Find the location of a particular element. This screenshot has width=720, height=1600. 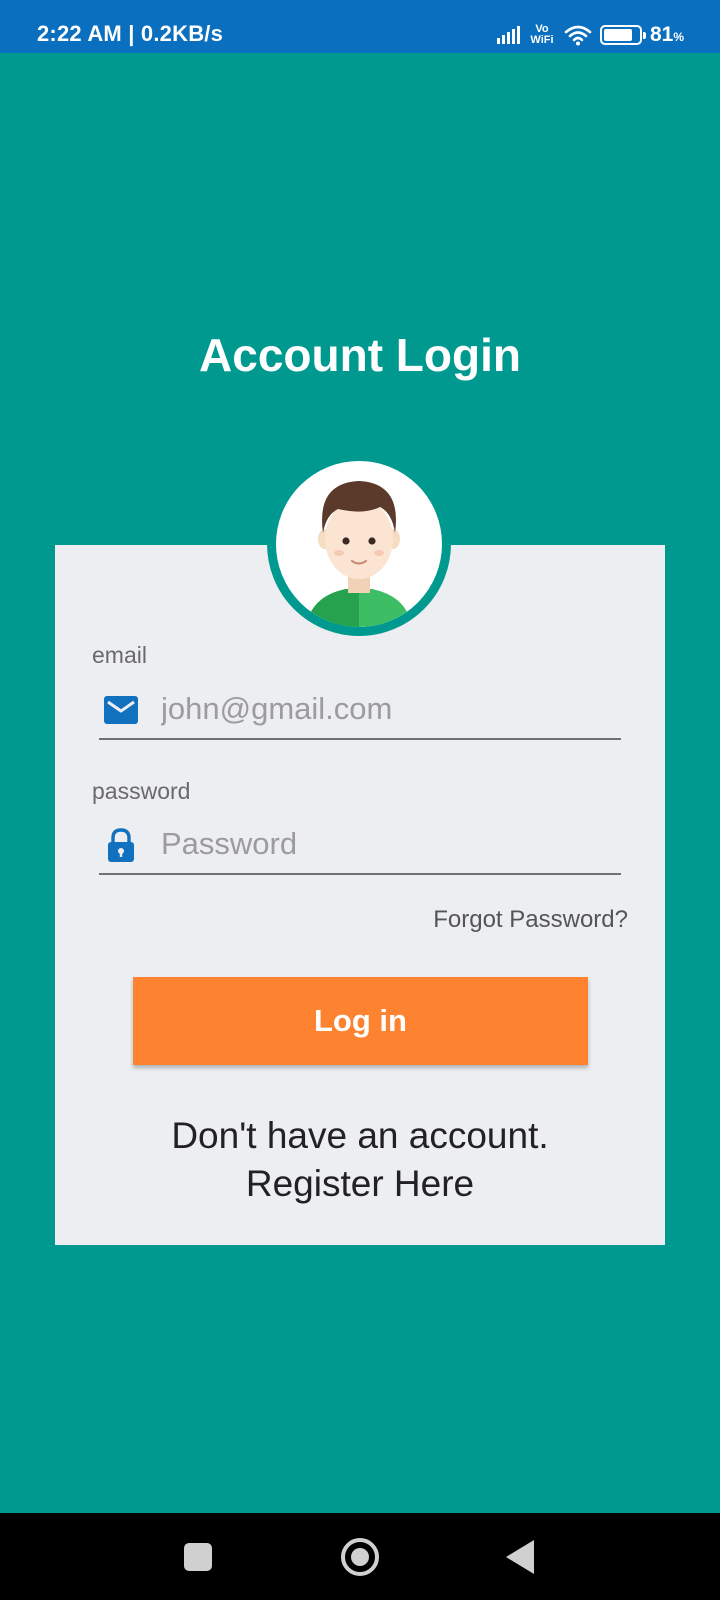

register-line-2: Register Here is located at coordinates (360, 1183).